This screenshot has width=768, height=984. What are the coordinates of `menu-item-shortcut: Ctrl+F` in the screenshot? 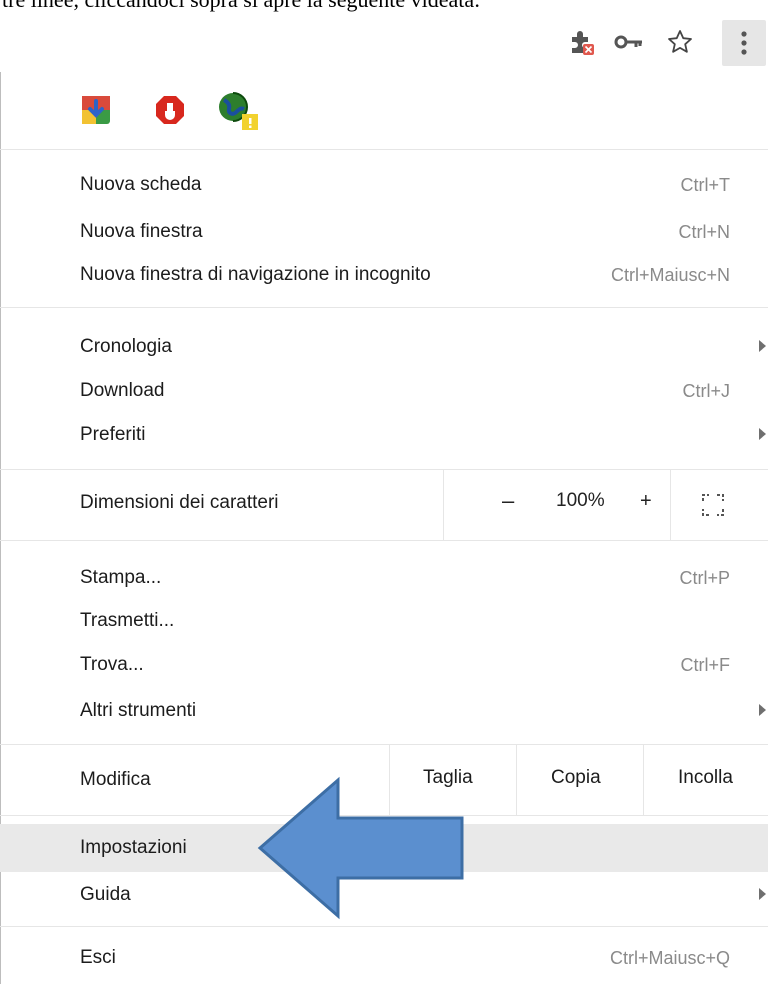 It's located at (705, 664).